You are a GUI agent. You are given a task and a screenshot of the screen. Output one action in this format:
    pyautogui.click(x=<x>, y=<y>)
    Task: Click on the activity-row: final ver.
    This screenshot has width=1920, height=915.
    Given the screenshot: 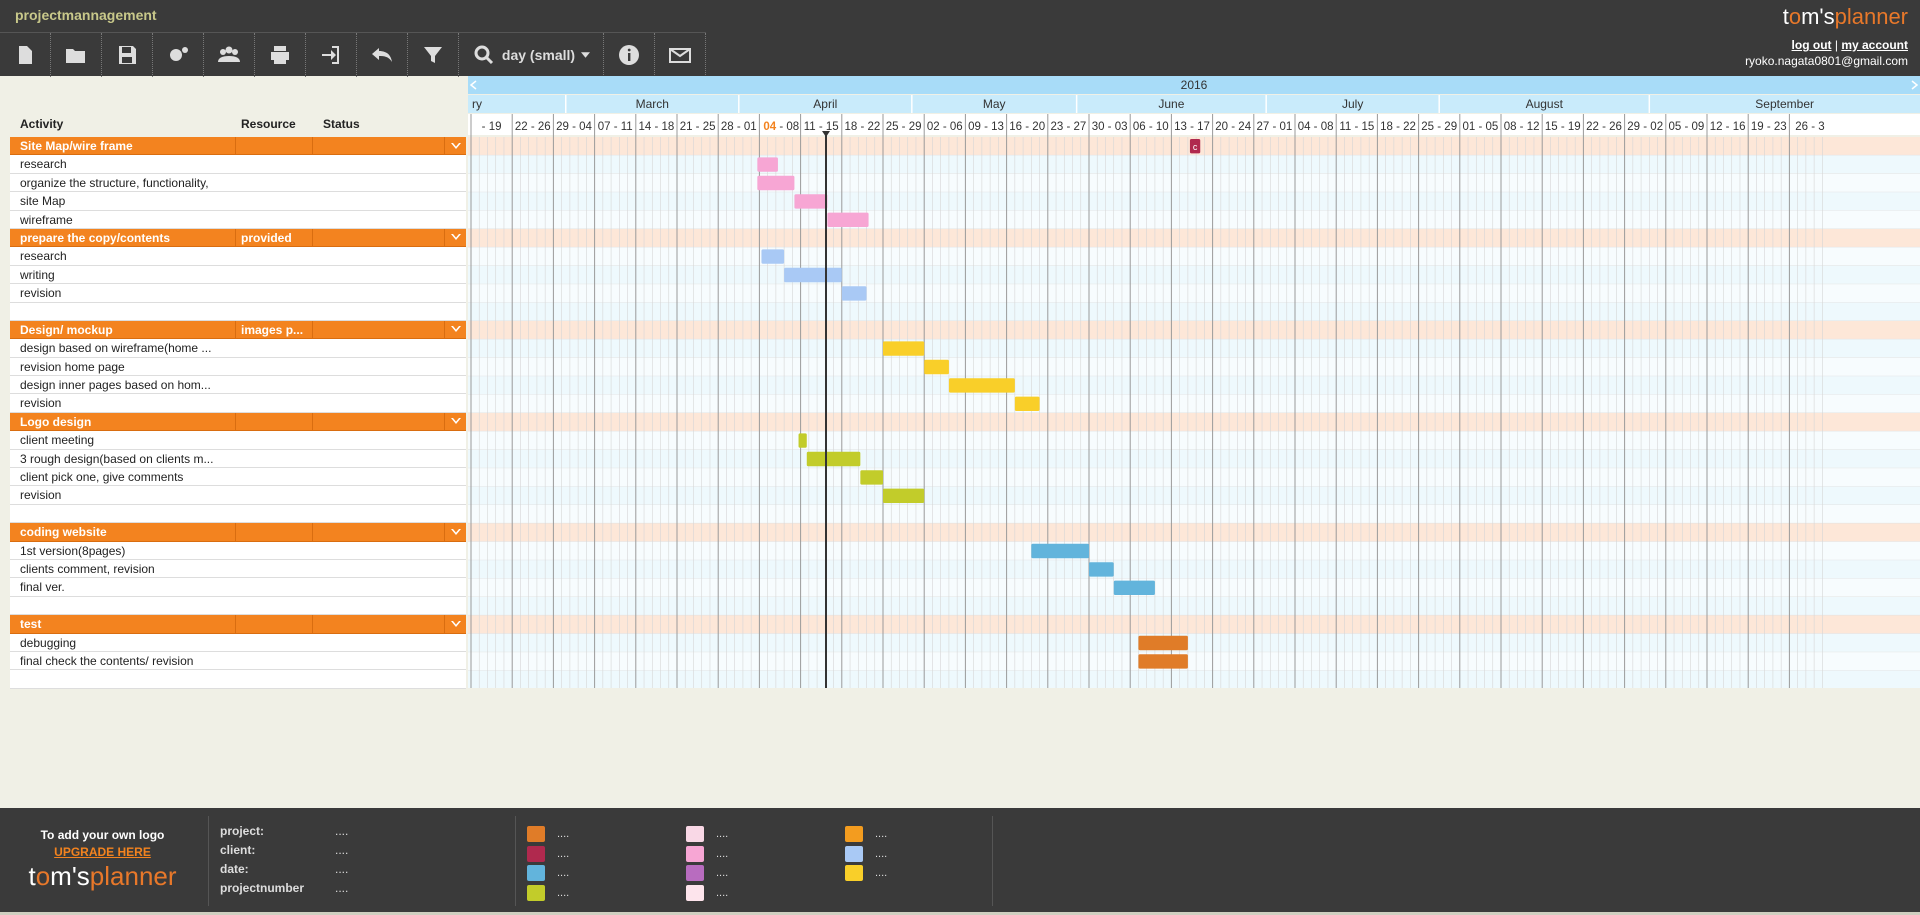 What is the action you would take?
    pyautogui.click(x=238, y=587)
    